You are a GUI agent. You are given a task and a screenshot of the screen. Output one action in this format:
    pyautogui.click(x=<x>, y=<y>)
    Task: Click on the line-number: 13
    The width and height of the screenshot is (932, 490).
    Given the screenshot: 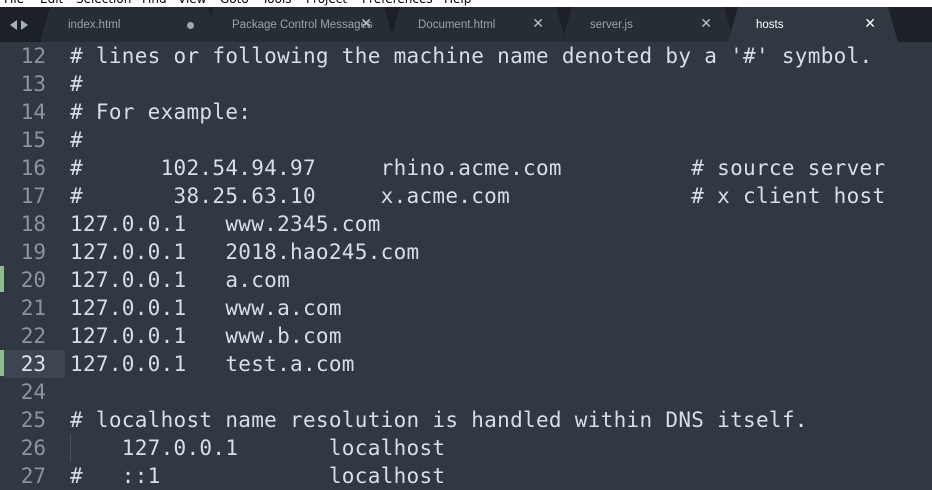 What is the action you would take?
    pyautogui.click(x=33, y=84)
    